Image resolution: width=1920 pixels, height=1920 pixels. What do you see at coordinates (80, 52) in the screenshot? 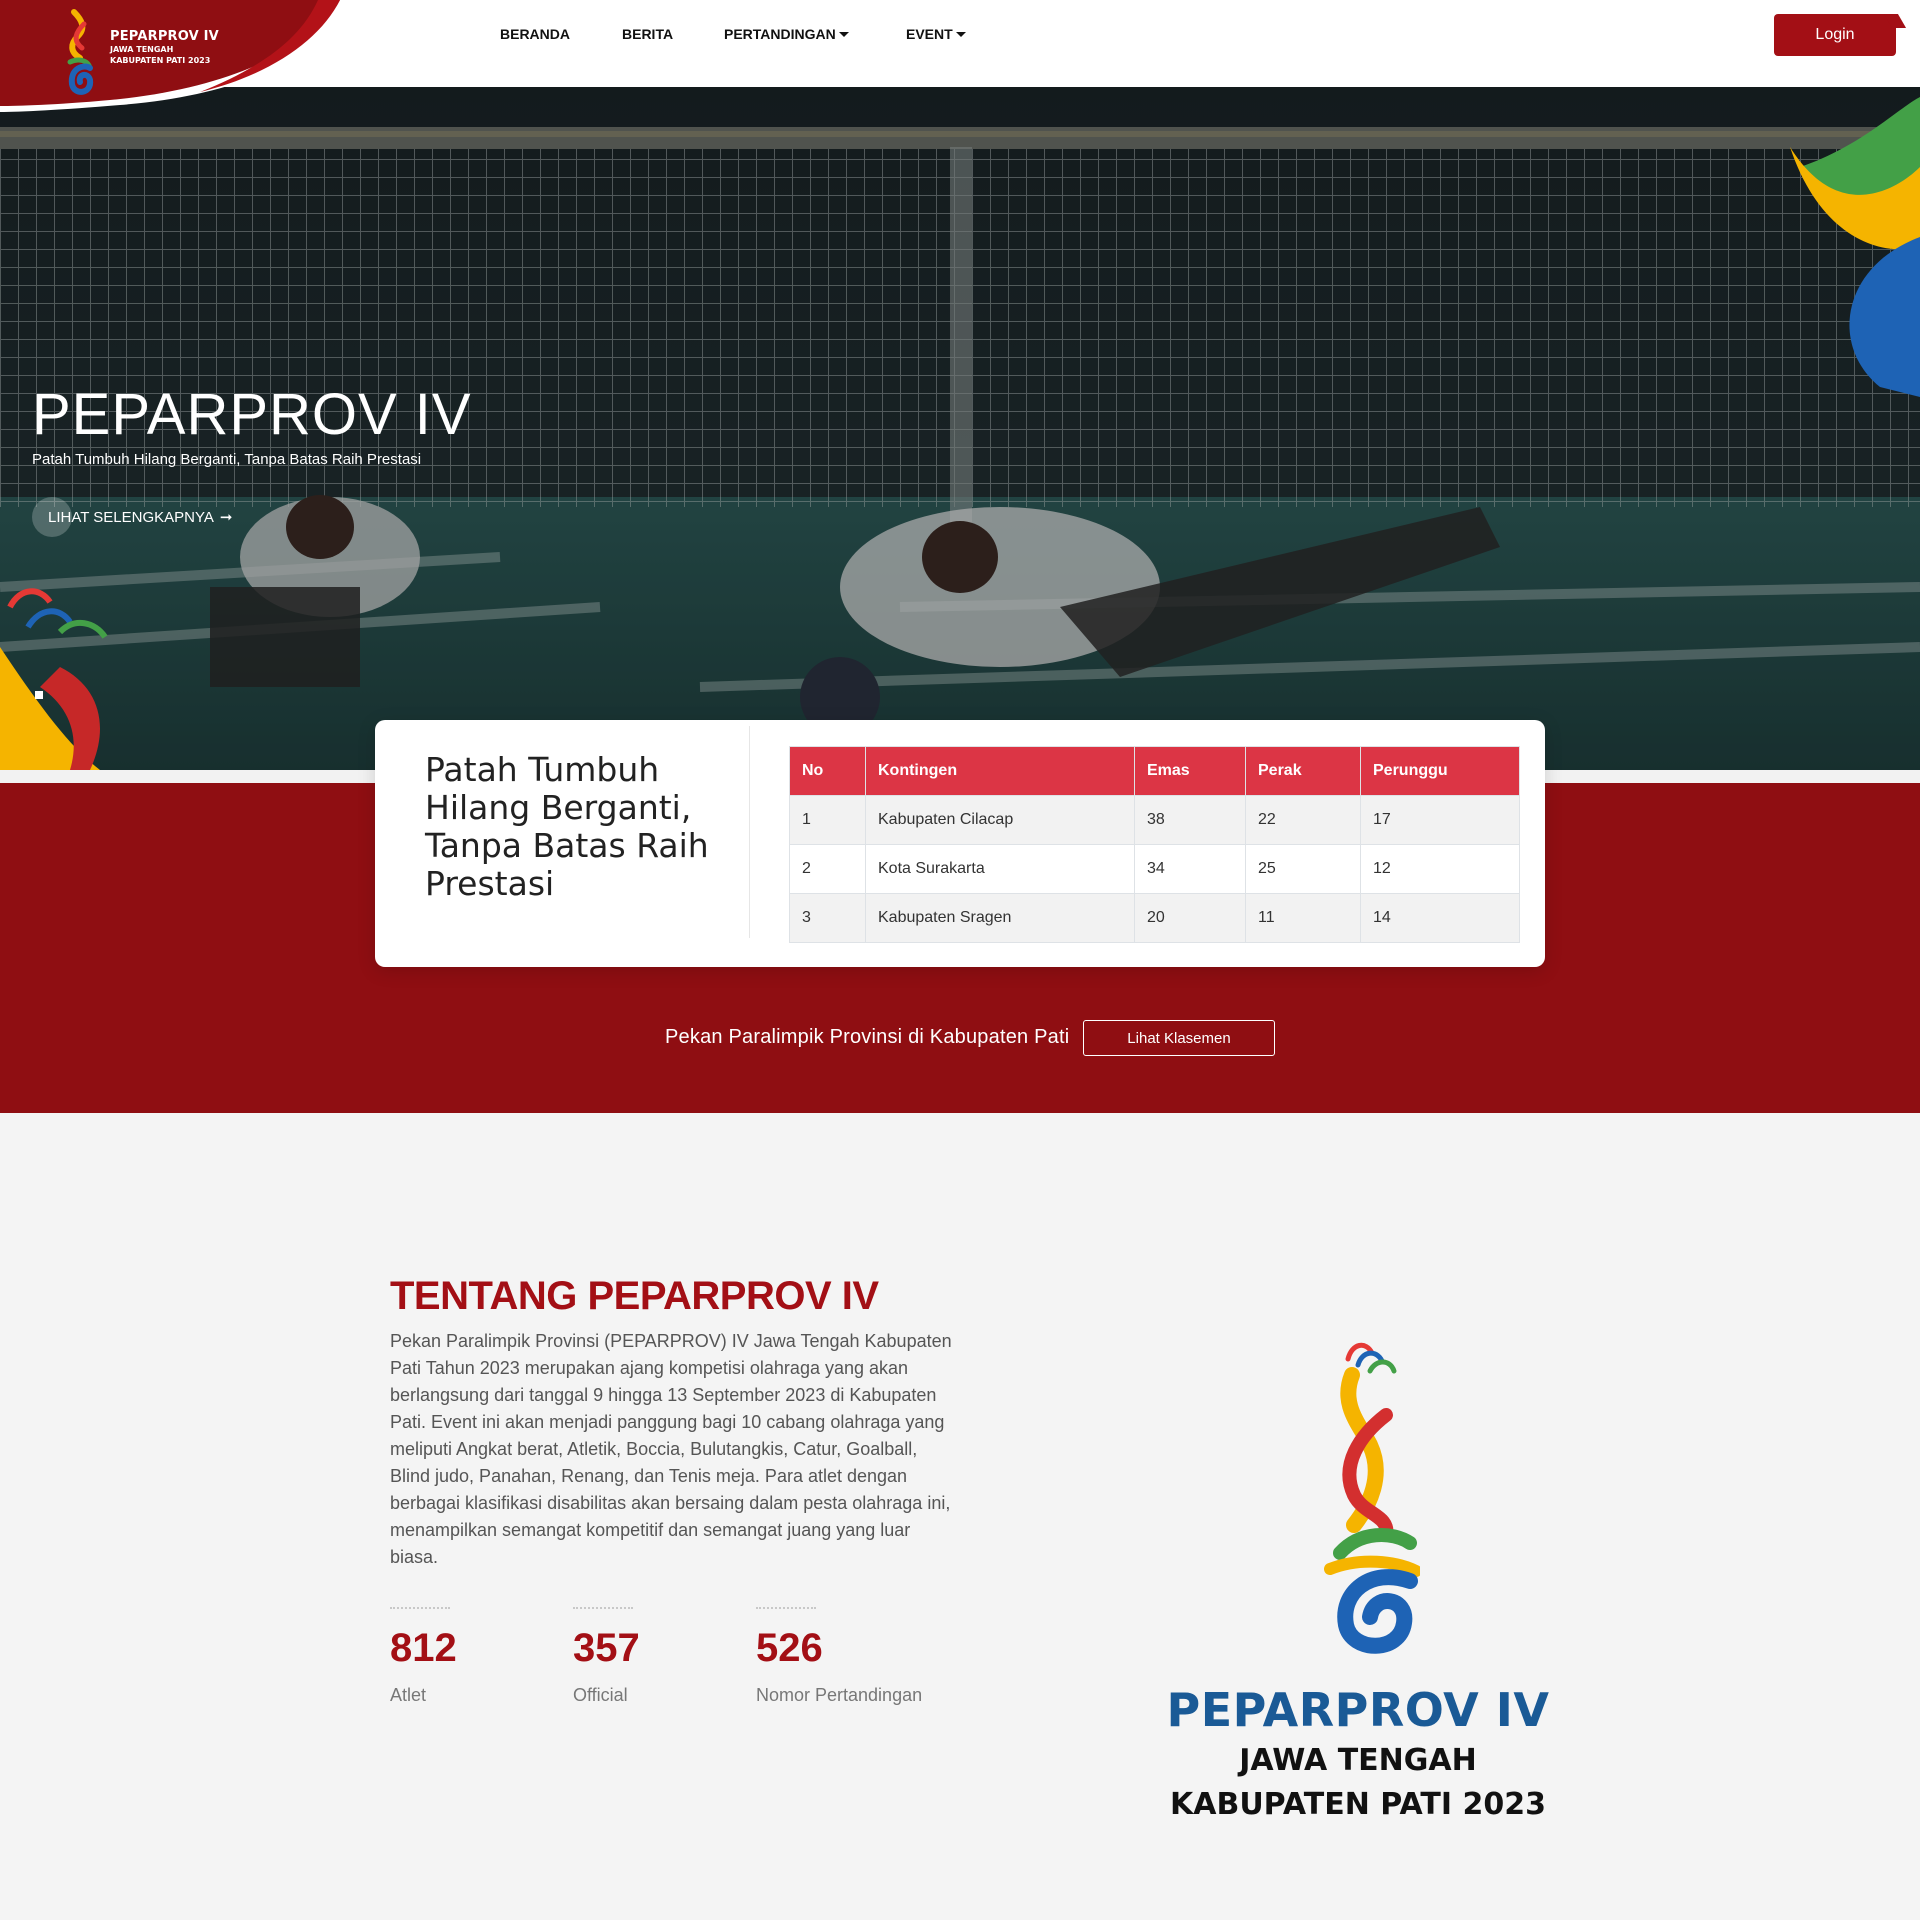
I see `brand-logo-icon` at bounding box center [80, 52].